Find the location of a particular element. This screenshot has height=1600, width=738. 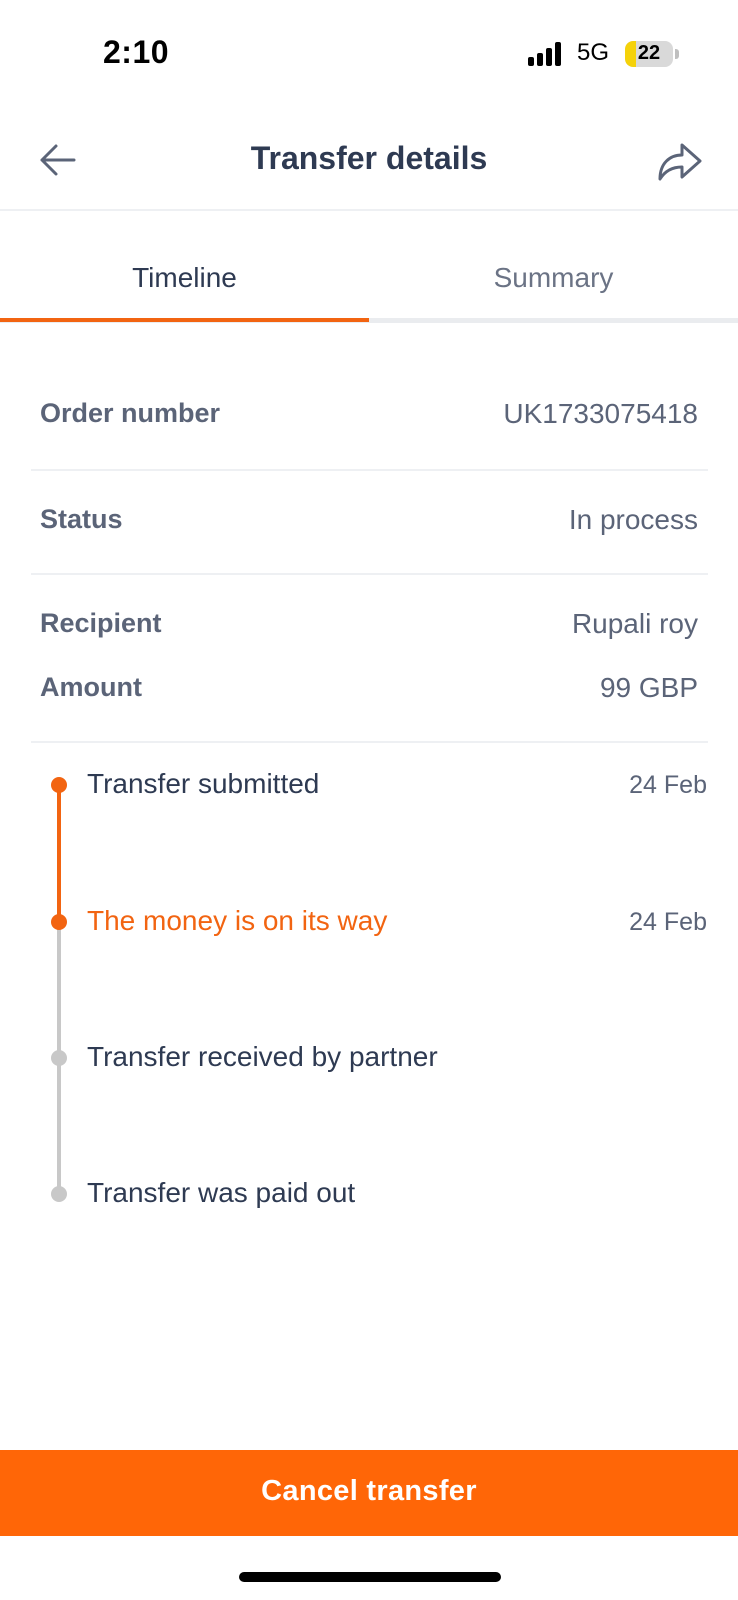

timeline-step-paid-out: Transfer was paid out is located at coordinates (221, 1192).